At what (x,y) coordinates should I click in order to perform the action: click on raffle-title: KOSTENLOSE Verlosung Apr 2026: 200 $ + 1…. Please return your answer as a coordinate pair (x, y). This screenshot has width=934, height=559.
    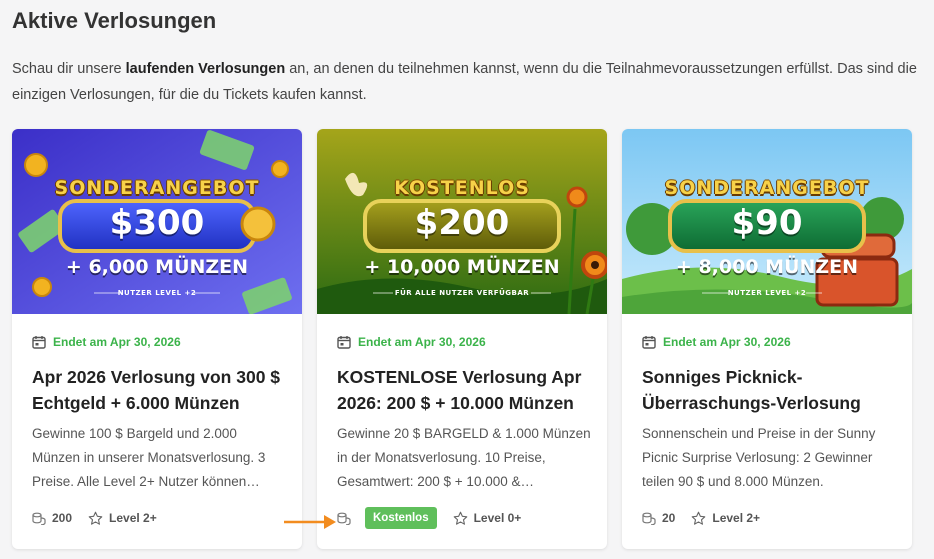
    Looking at the image, I should click on (465, 390).